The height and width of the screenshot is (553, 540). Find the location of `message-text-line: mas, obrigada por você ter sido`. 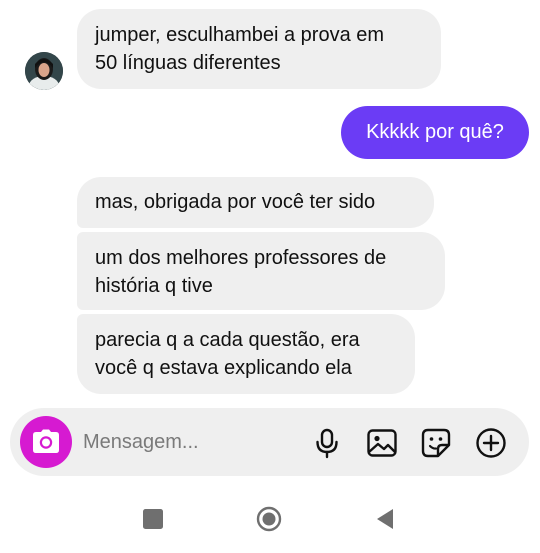

message-text-line: mas, obrigada por você ter sido is located at coordinates (235, 202).